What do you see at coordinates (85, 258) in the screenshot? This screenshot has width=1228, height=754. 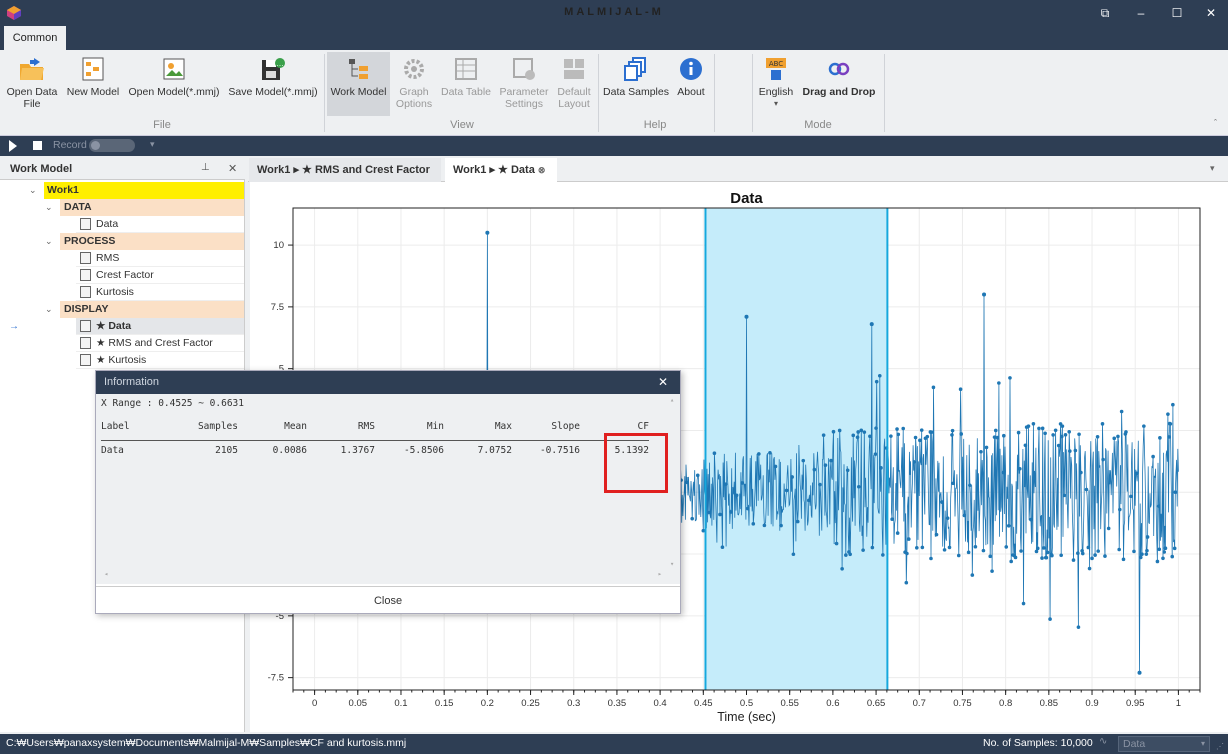 I see `calculator-icon` at bounding box center [85, 258].